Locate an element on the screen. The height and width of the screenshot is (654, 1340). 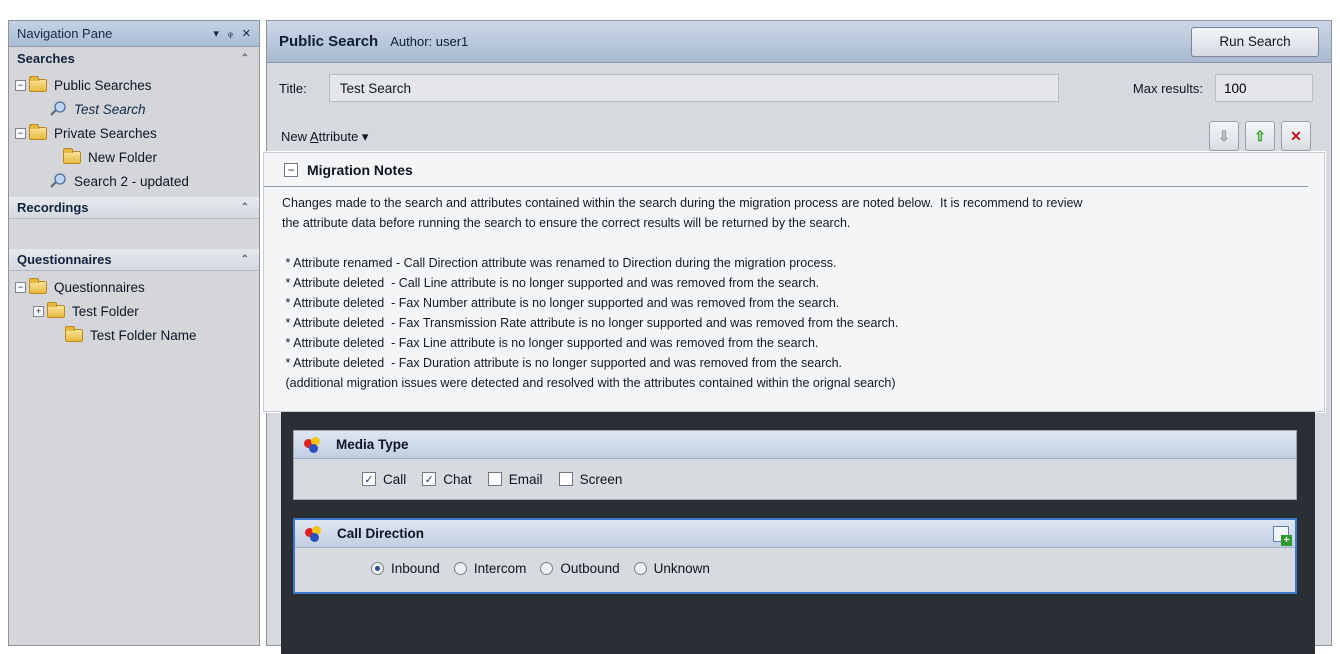
migration-notes-title: Migration Notes is located at coordinates (360, 169).